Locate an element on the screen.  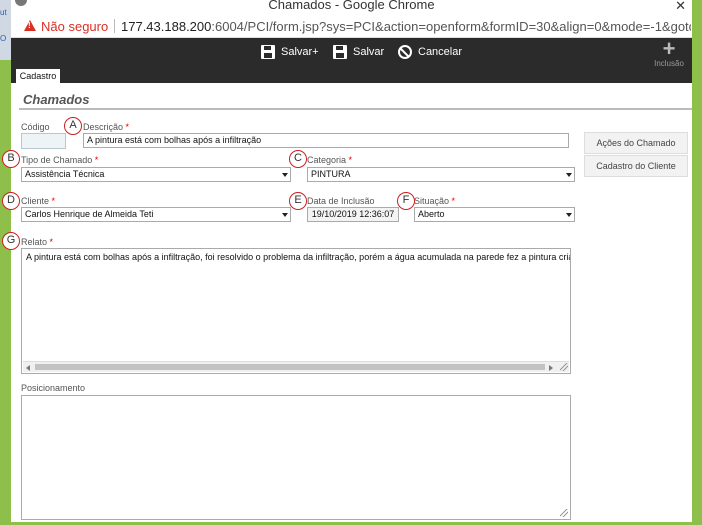
data-inclusao-label: Data de Inclusão is located at coordinates (341, 201).